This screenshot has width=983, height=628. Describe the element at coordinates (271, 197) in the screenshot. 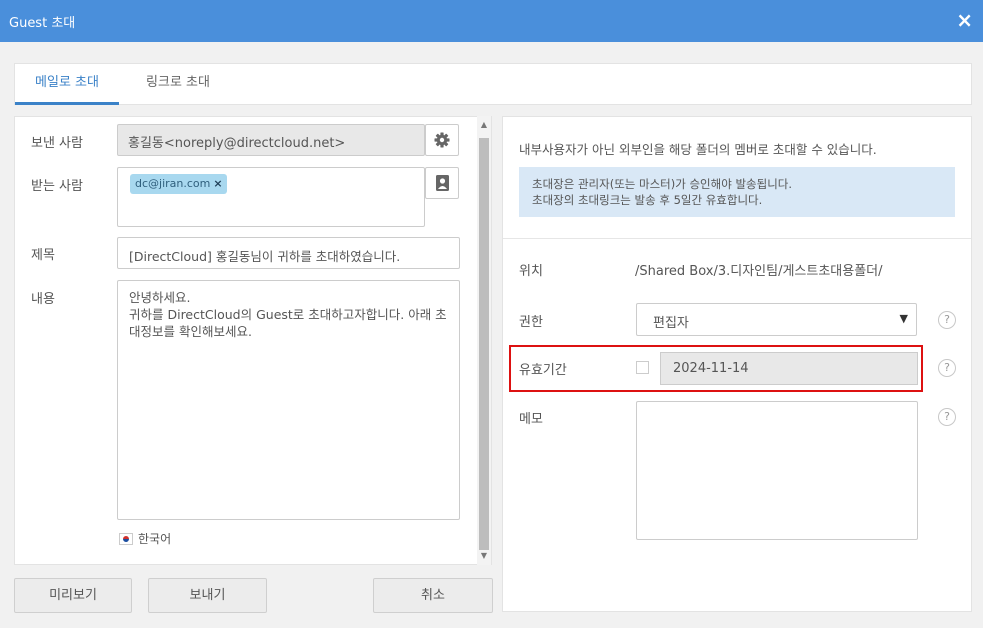

I see `recipient-input: dc@jiran.com ×` at that location.